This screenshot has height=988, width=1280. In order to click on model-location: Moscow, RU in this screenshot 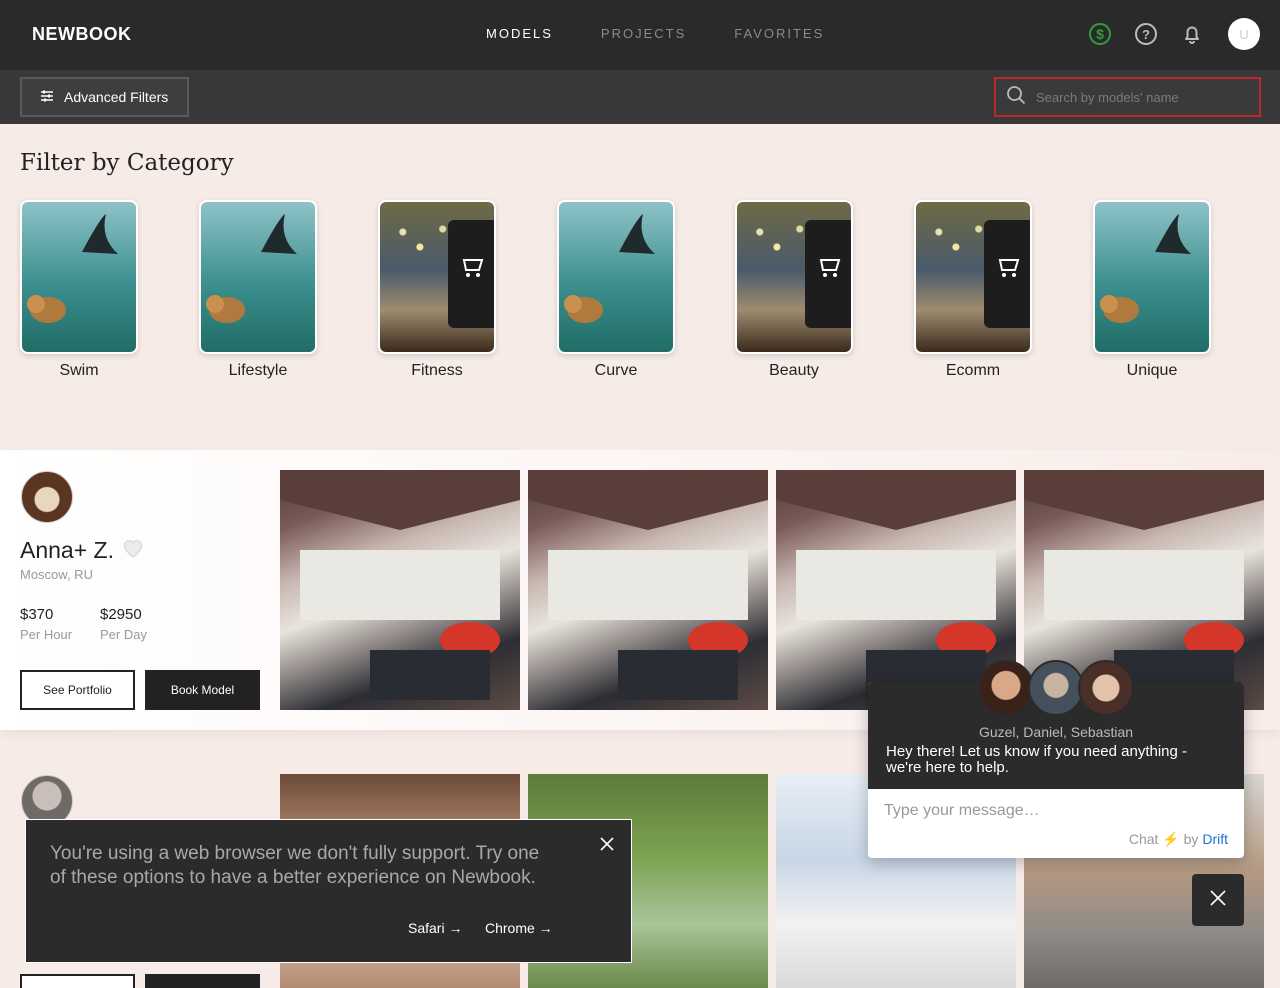, I will do `click(56, 574)`.